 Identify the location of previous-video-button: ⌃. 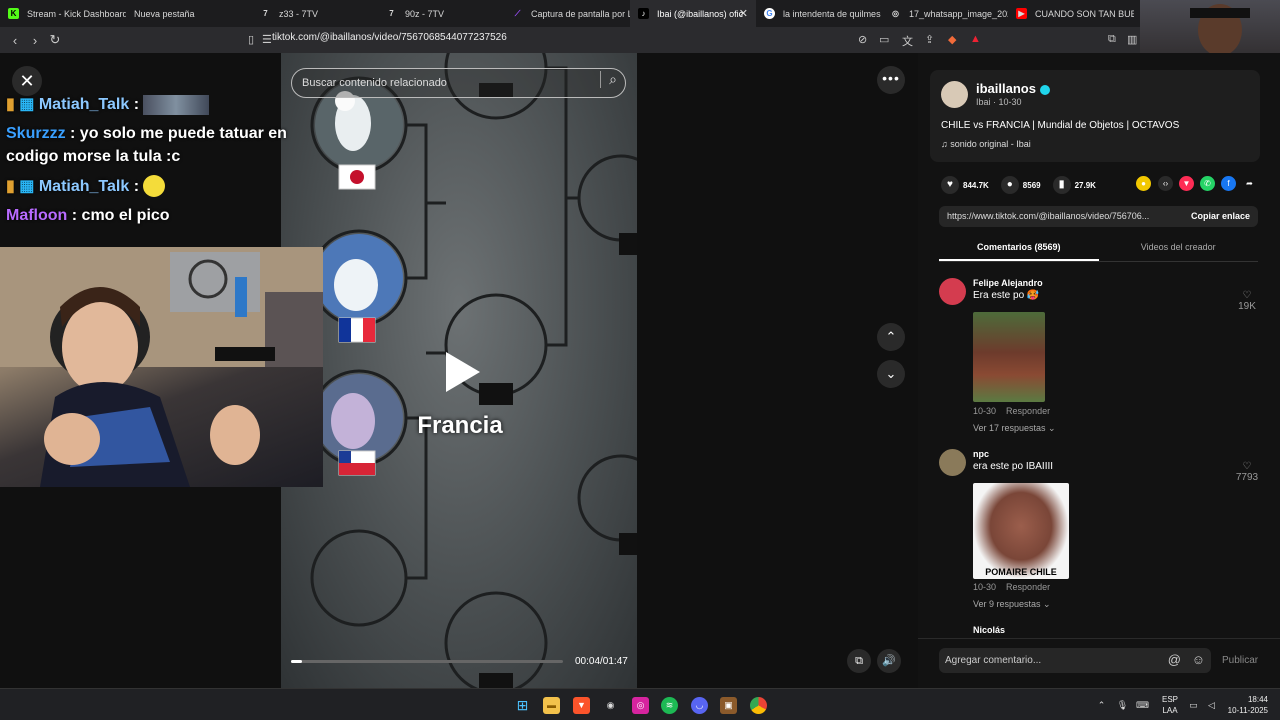
(891, 337).